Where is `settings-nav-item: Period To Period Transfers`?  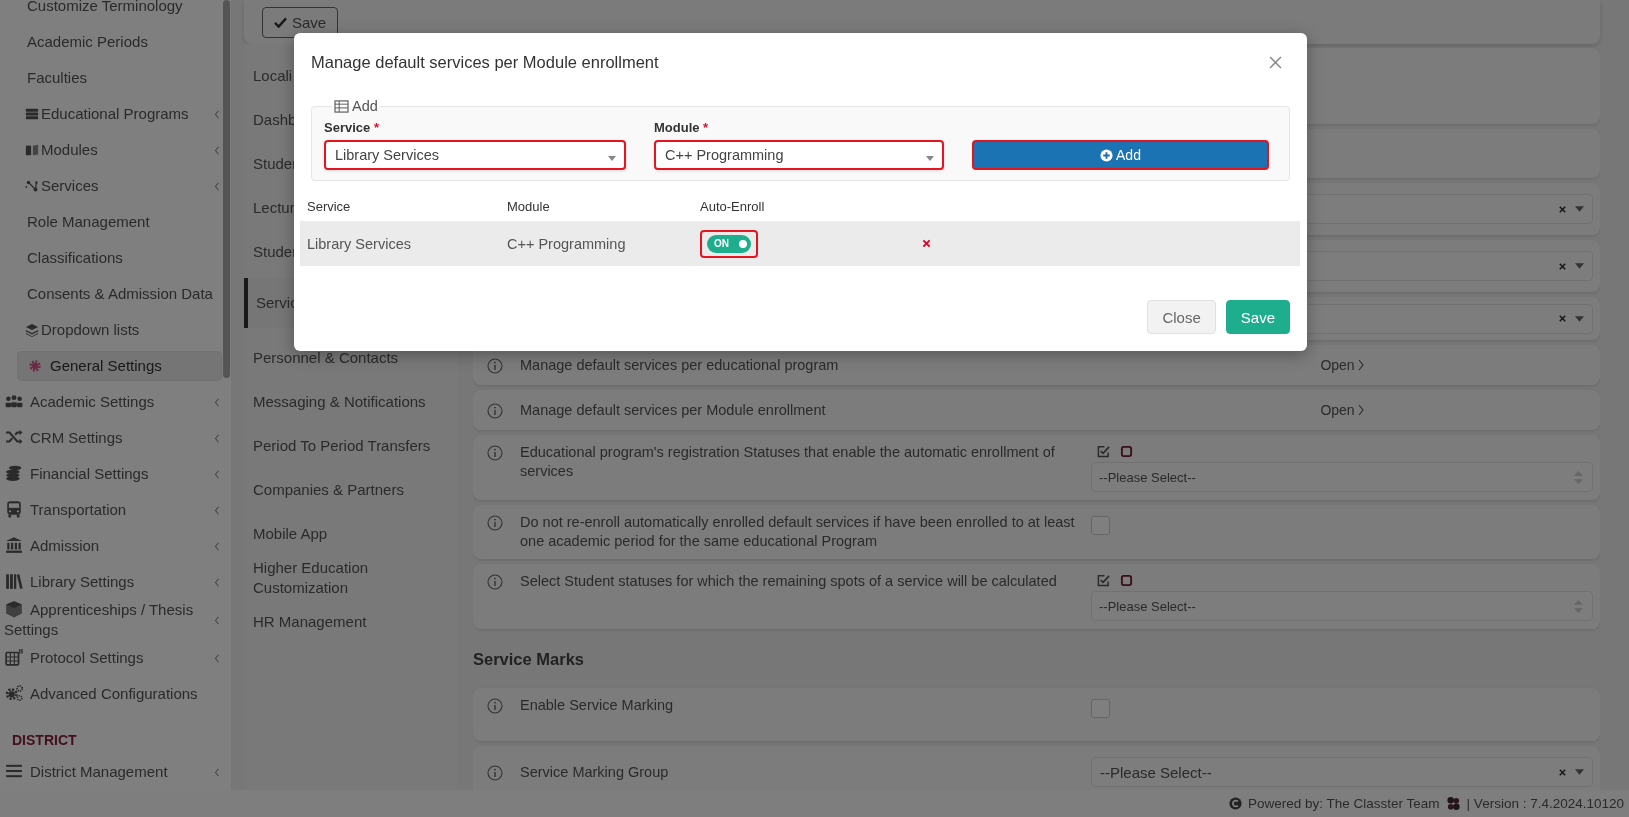
settings-nav-item: Period To Period Transfers is located at coordinates (350, 446).